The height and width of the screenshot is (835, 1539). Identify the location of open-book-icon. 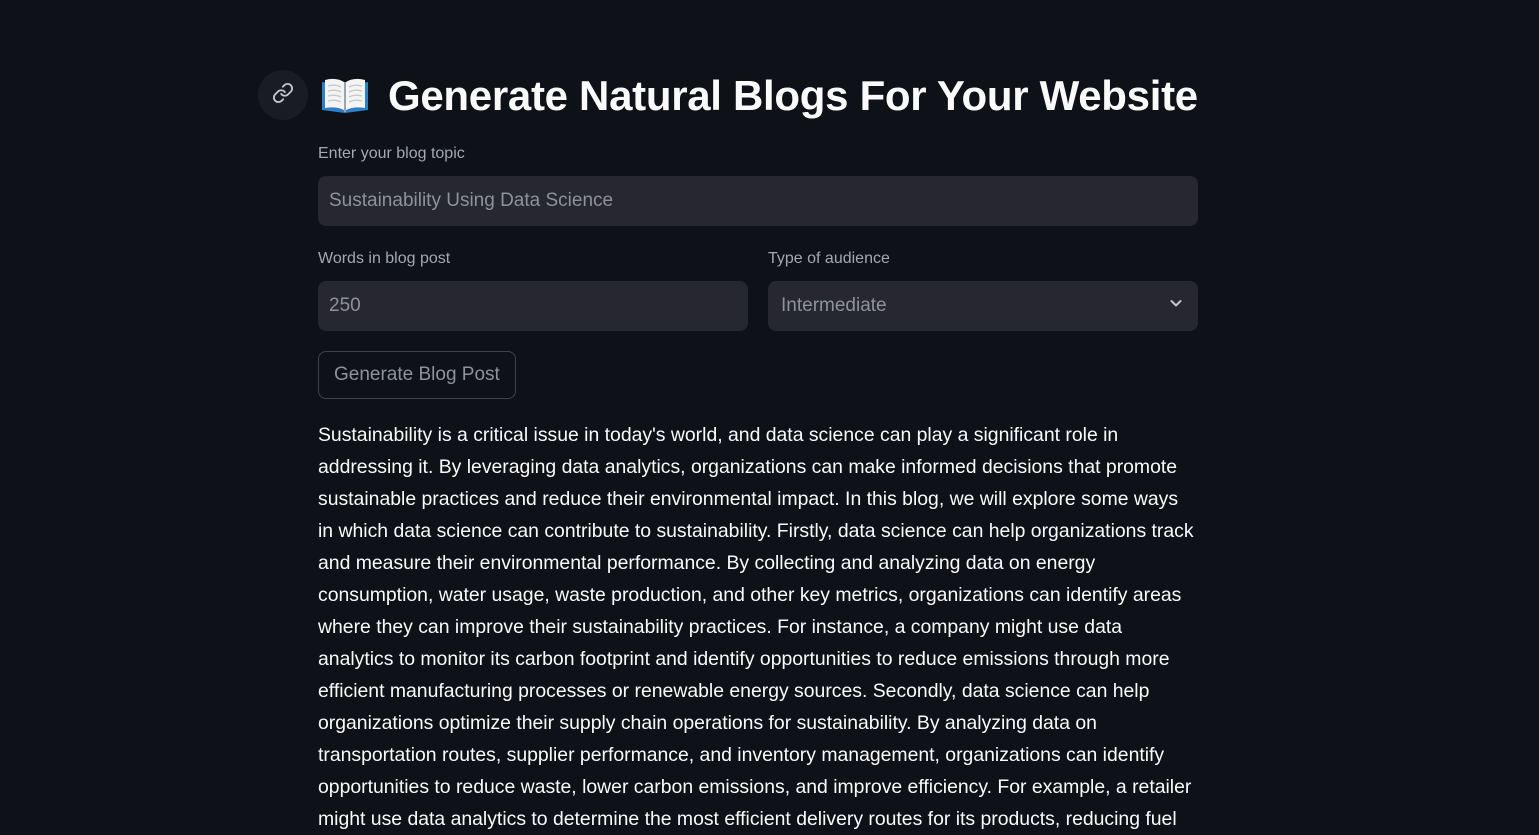
(345, 96).